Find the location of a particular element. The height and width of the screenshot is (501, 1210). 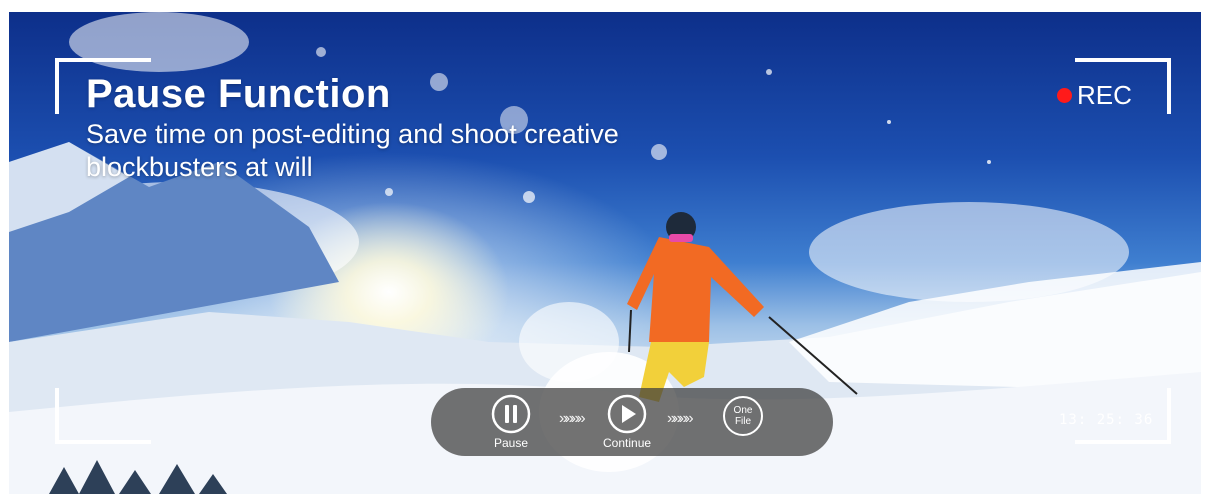

rec-dot-icon is located at coordinates (1064, 95).